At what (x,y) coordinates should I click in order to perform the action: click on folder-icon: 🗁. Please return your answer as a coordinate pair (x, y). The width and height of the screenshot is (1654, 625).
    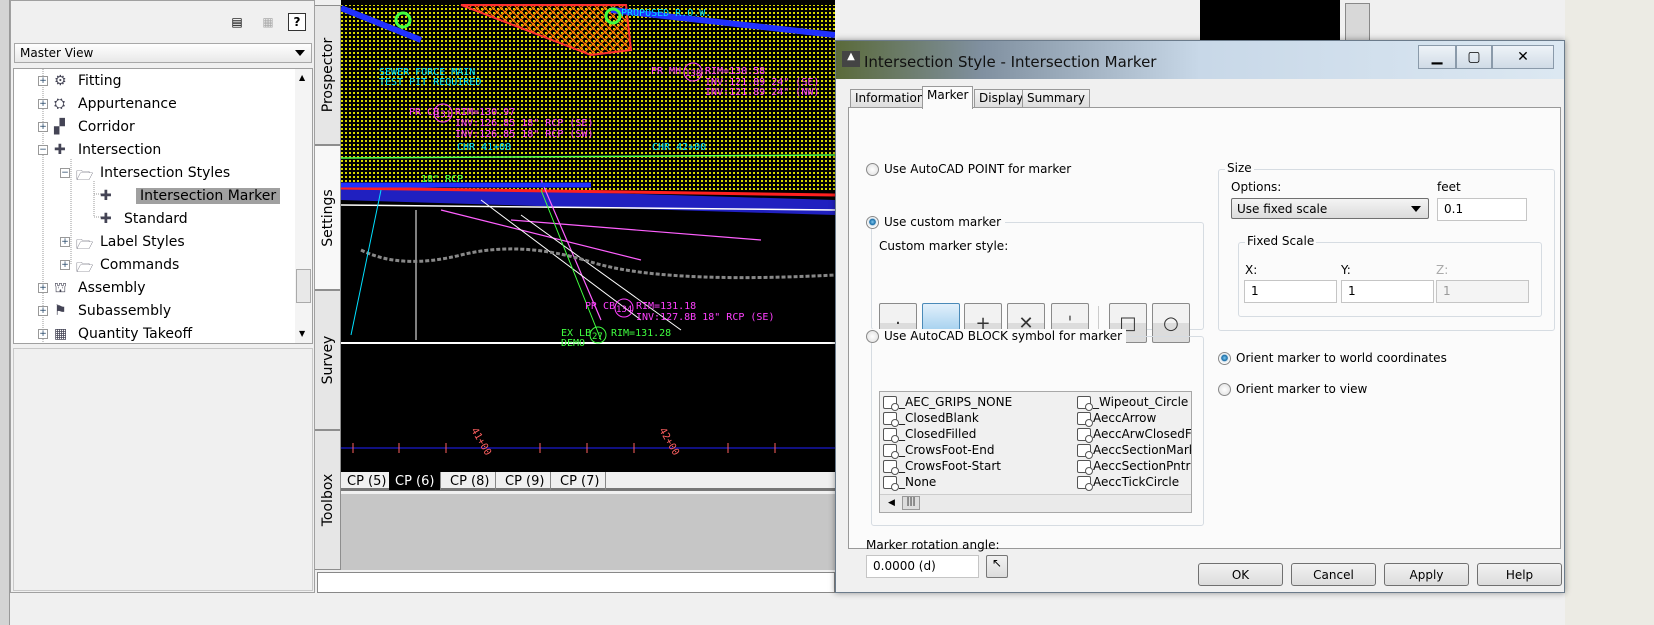
    Looking at the image, I should click on (85, 176).